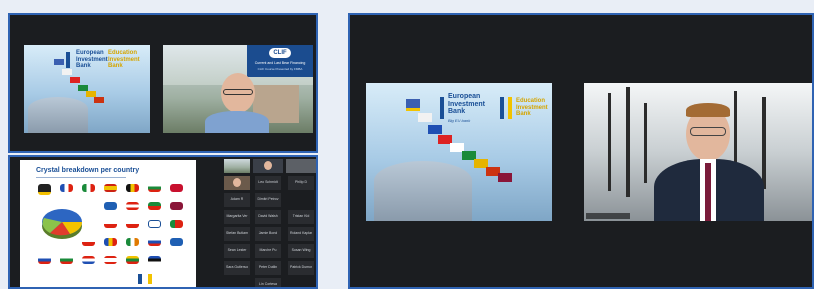 The width and height of the screenshot is (814, 289). What do you see at coordinates (301, 251) in the screenshot?
I see `participant-name-tile: Susan Wing` at bounding box center [301, 251].